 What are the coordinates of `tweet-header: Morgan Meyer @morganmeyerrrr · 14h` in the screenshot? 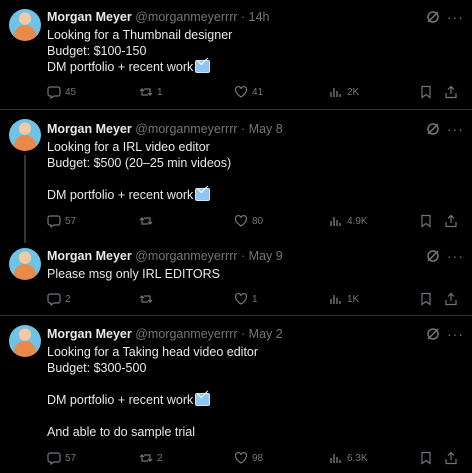 It's located at (158, 17).